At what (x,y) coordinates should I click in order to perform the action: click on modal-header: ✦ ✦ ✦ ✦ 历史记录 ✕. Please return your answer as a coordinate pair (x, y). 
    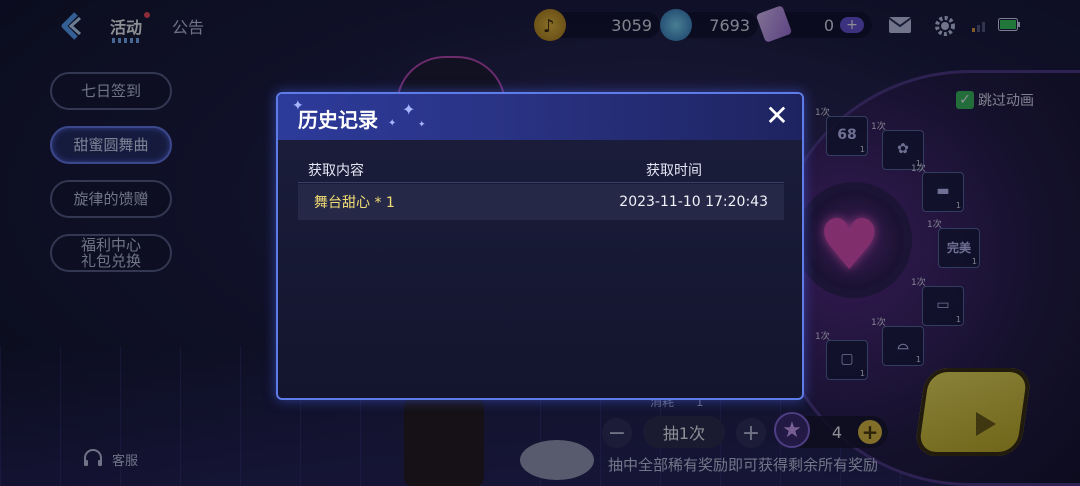
    Looking at the image, I should click on (540, 117).